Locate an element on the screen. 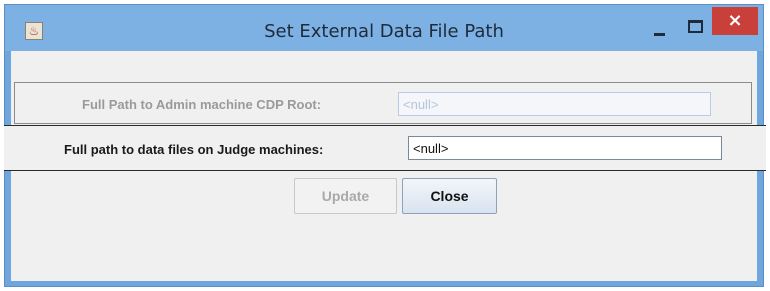 This screenshot has height=291, width=770. update-button: Update is located at coordinates (345, 196).